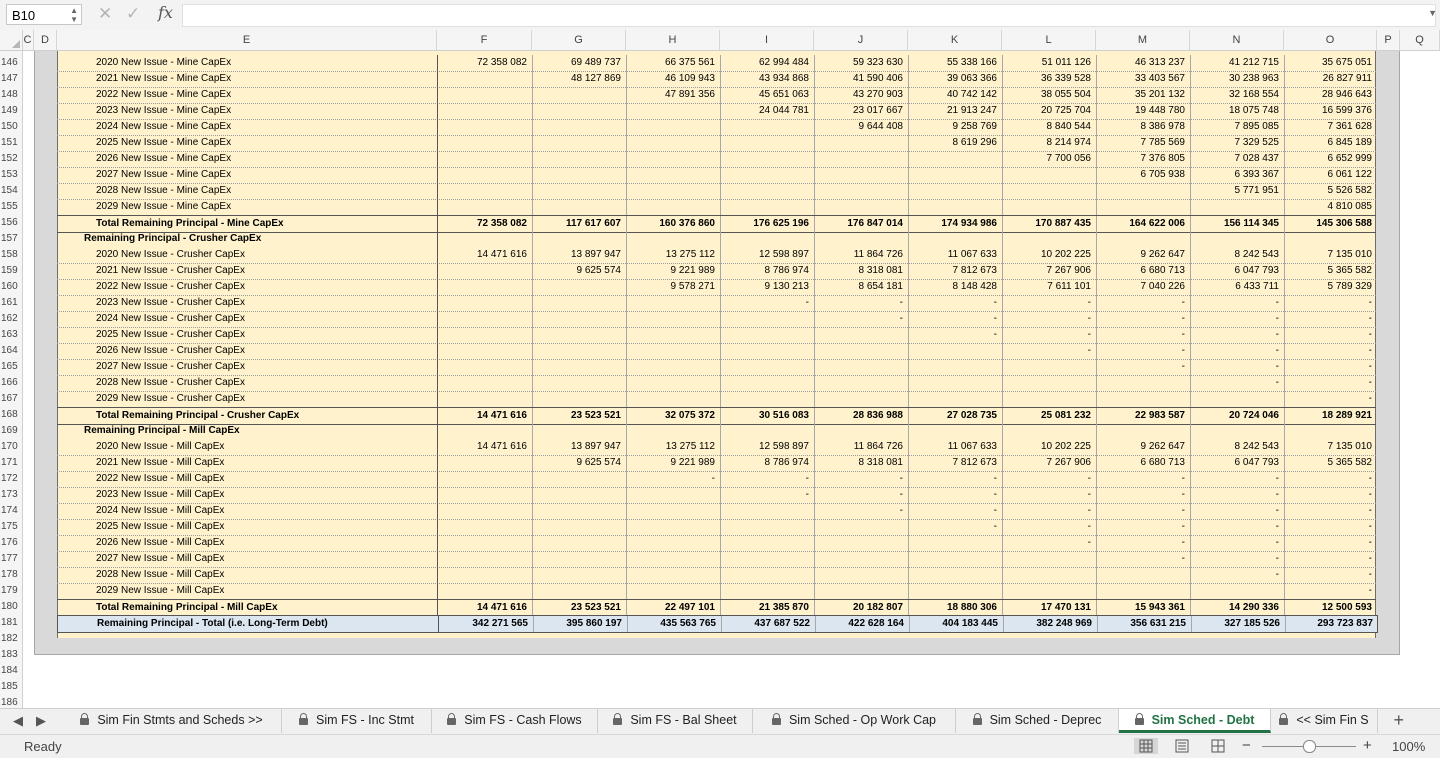 This screenshot has height=758, width=1440. I want to click on value-cell-j: -, so click(861, 303).